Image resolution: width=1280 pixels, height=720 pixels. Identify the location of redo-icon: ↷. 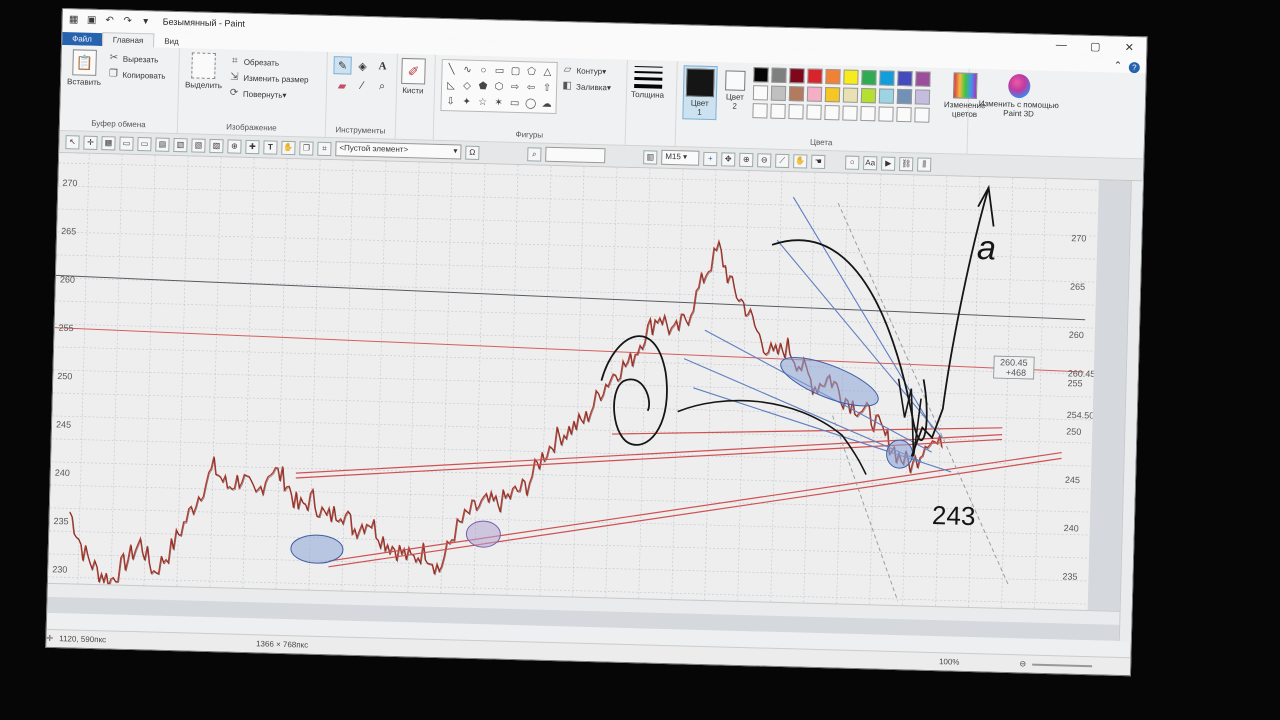
(128, 21).